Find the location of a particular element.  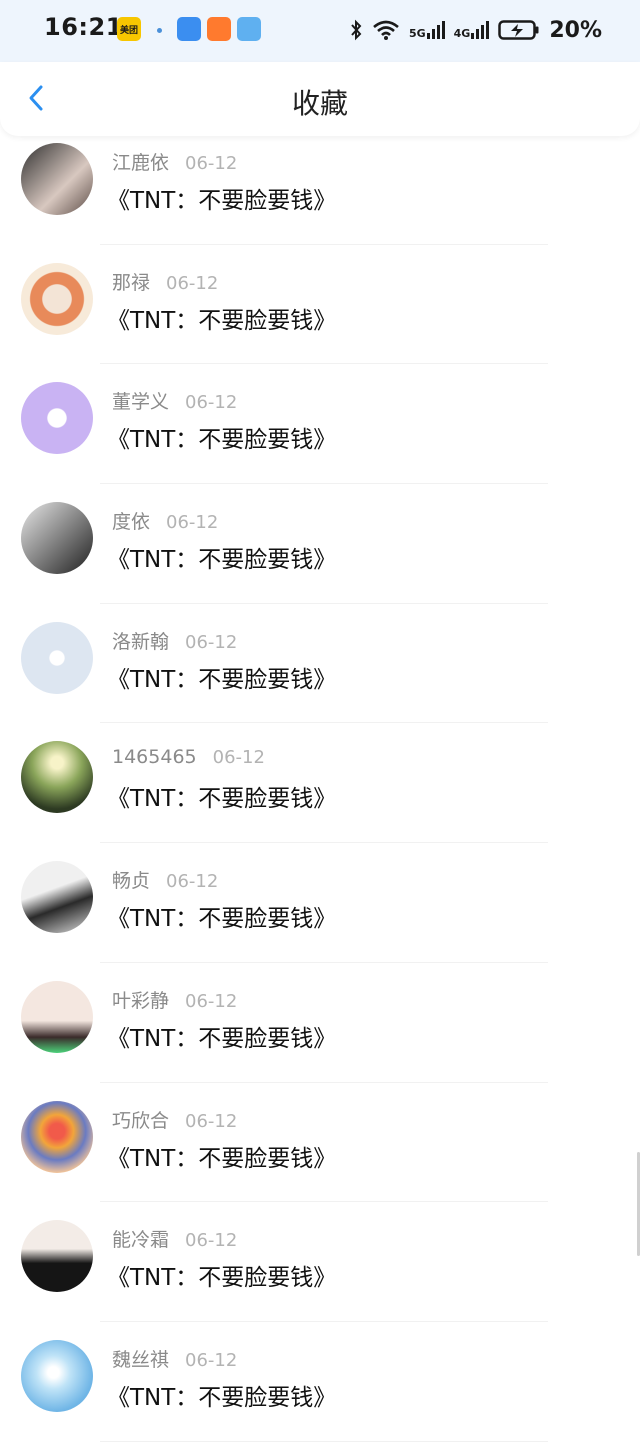

user-name: 那禄 is located at coordinates (131, 282).